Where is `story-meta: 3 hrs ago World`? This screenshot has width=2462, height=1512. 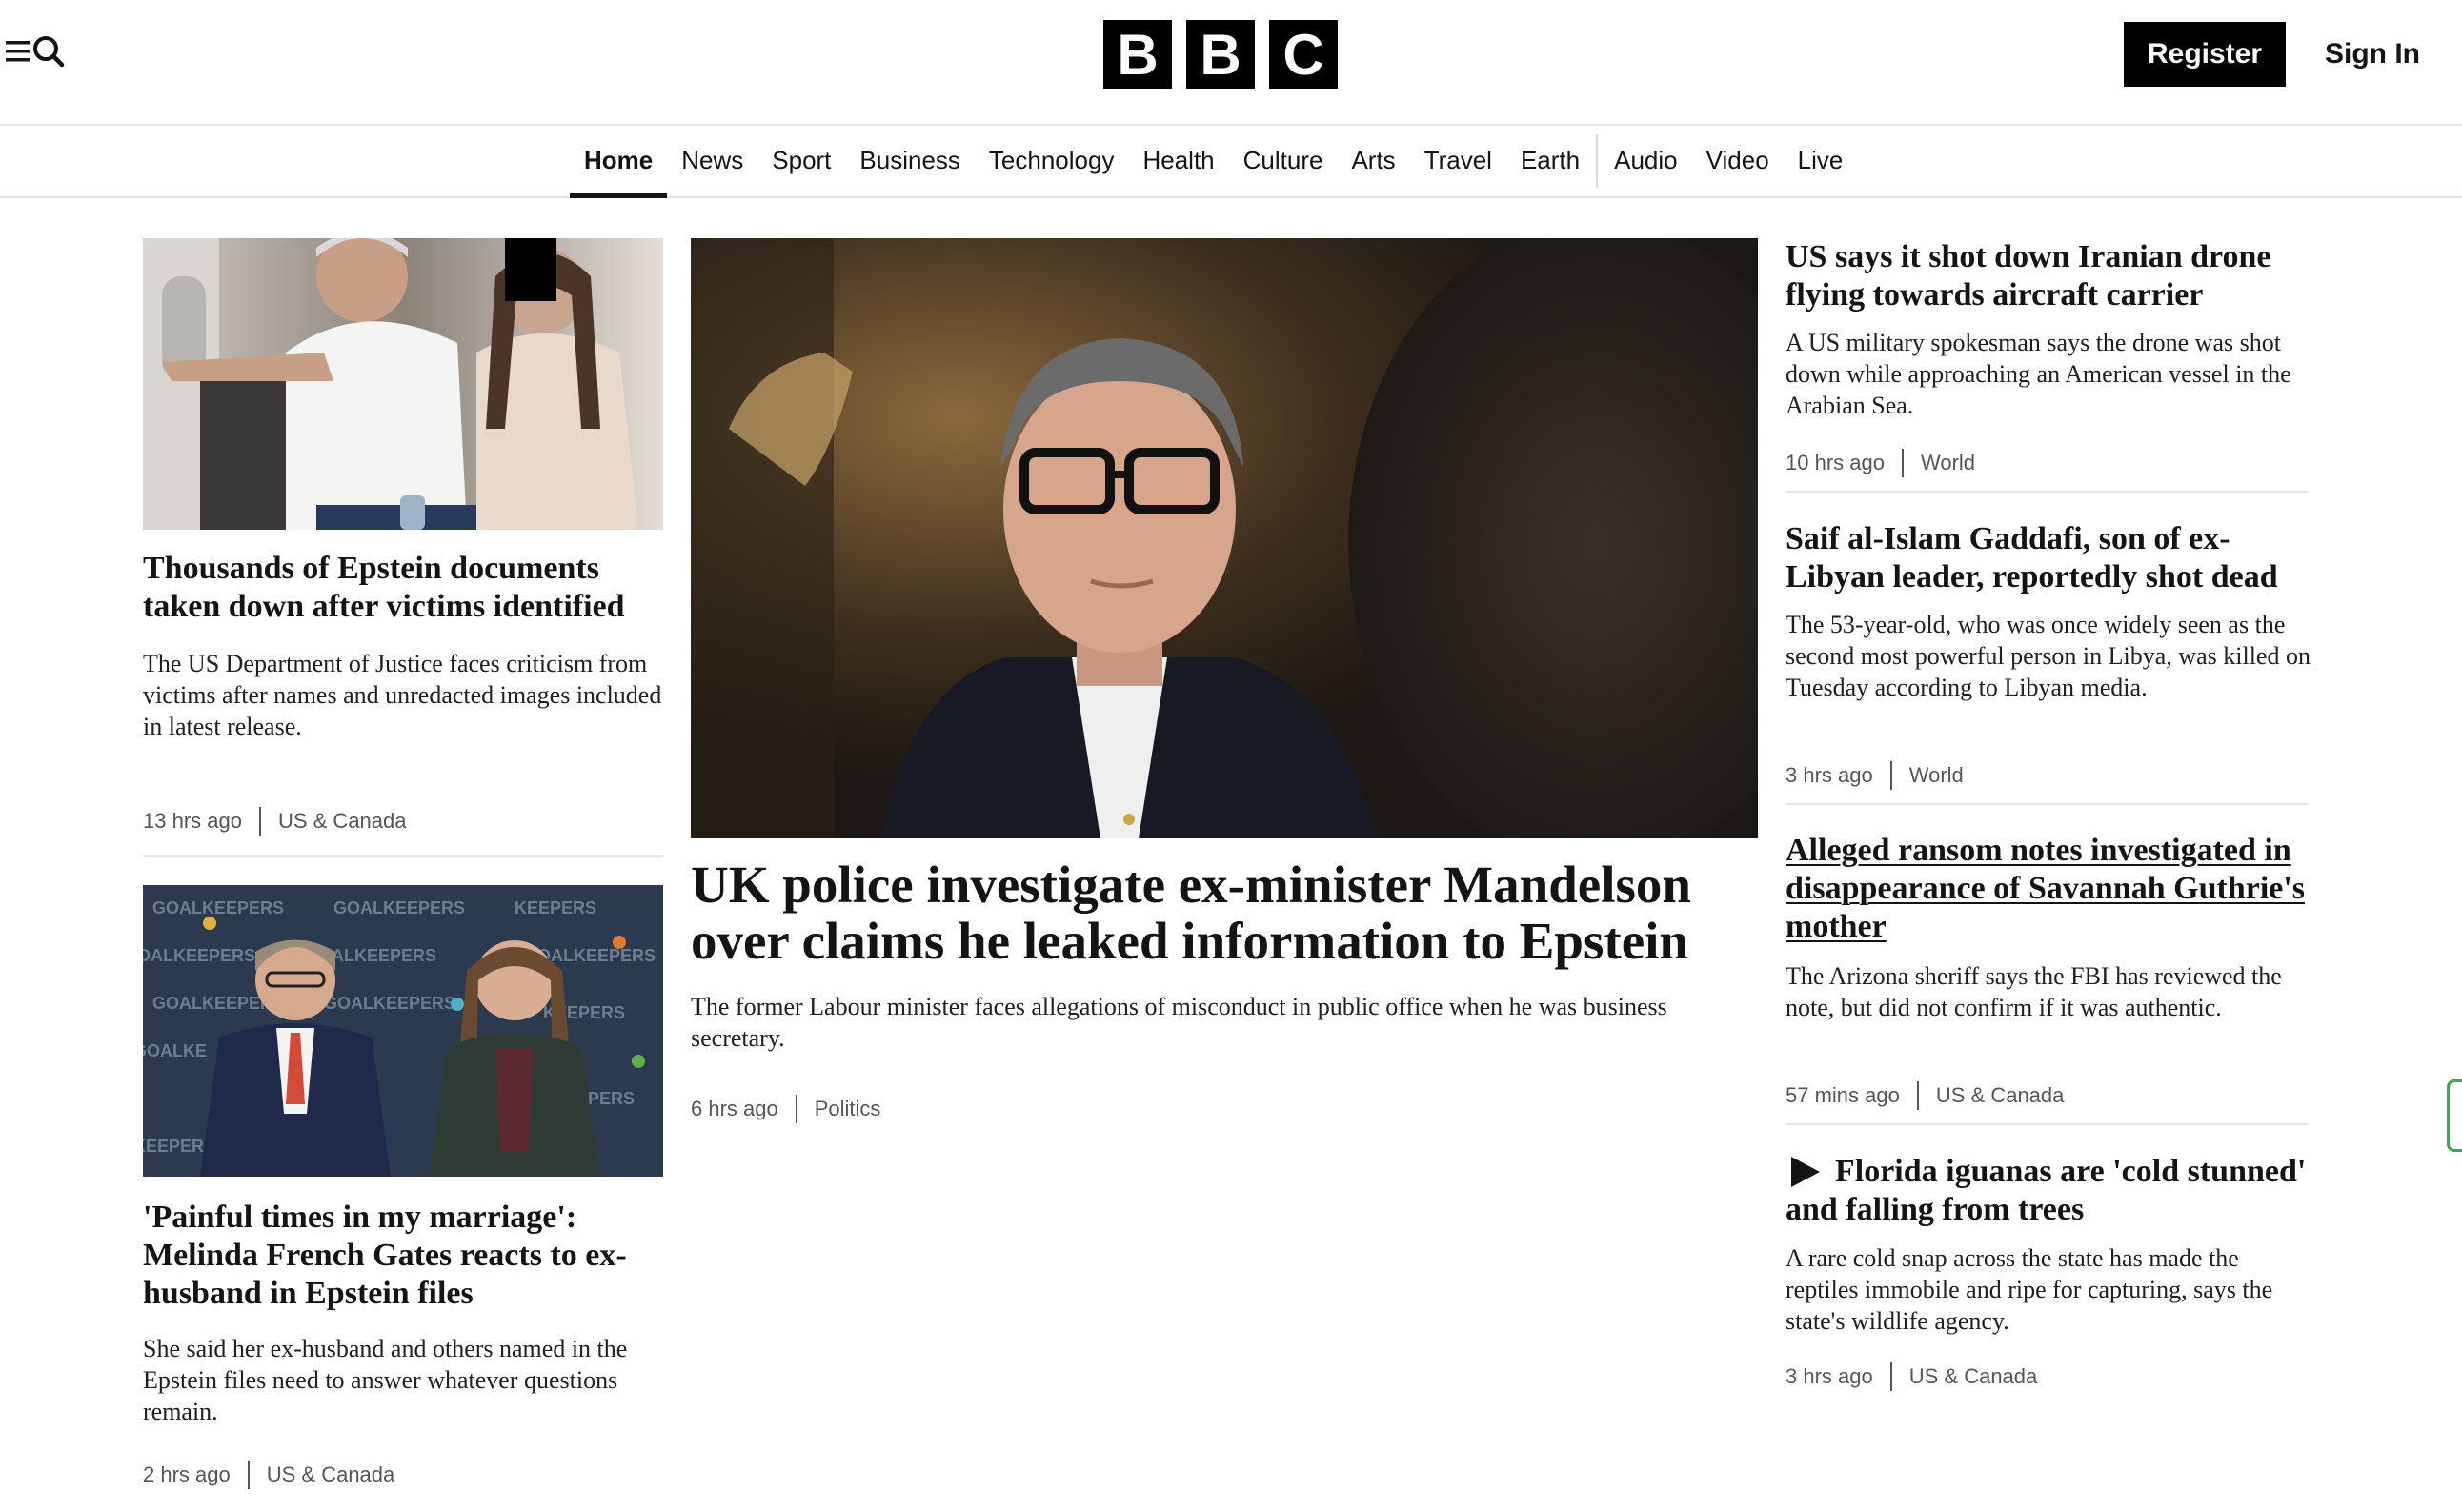
story-meta: 3 hrs ago World is located at coordinates (1875, 775).